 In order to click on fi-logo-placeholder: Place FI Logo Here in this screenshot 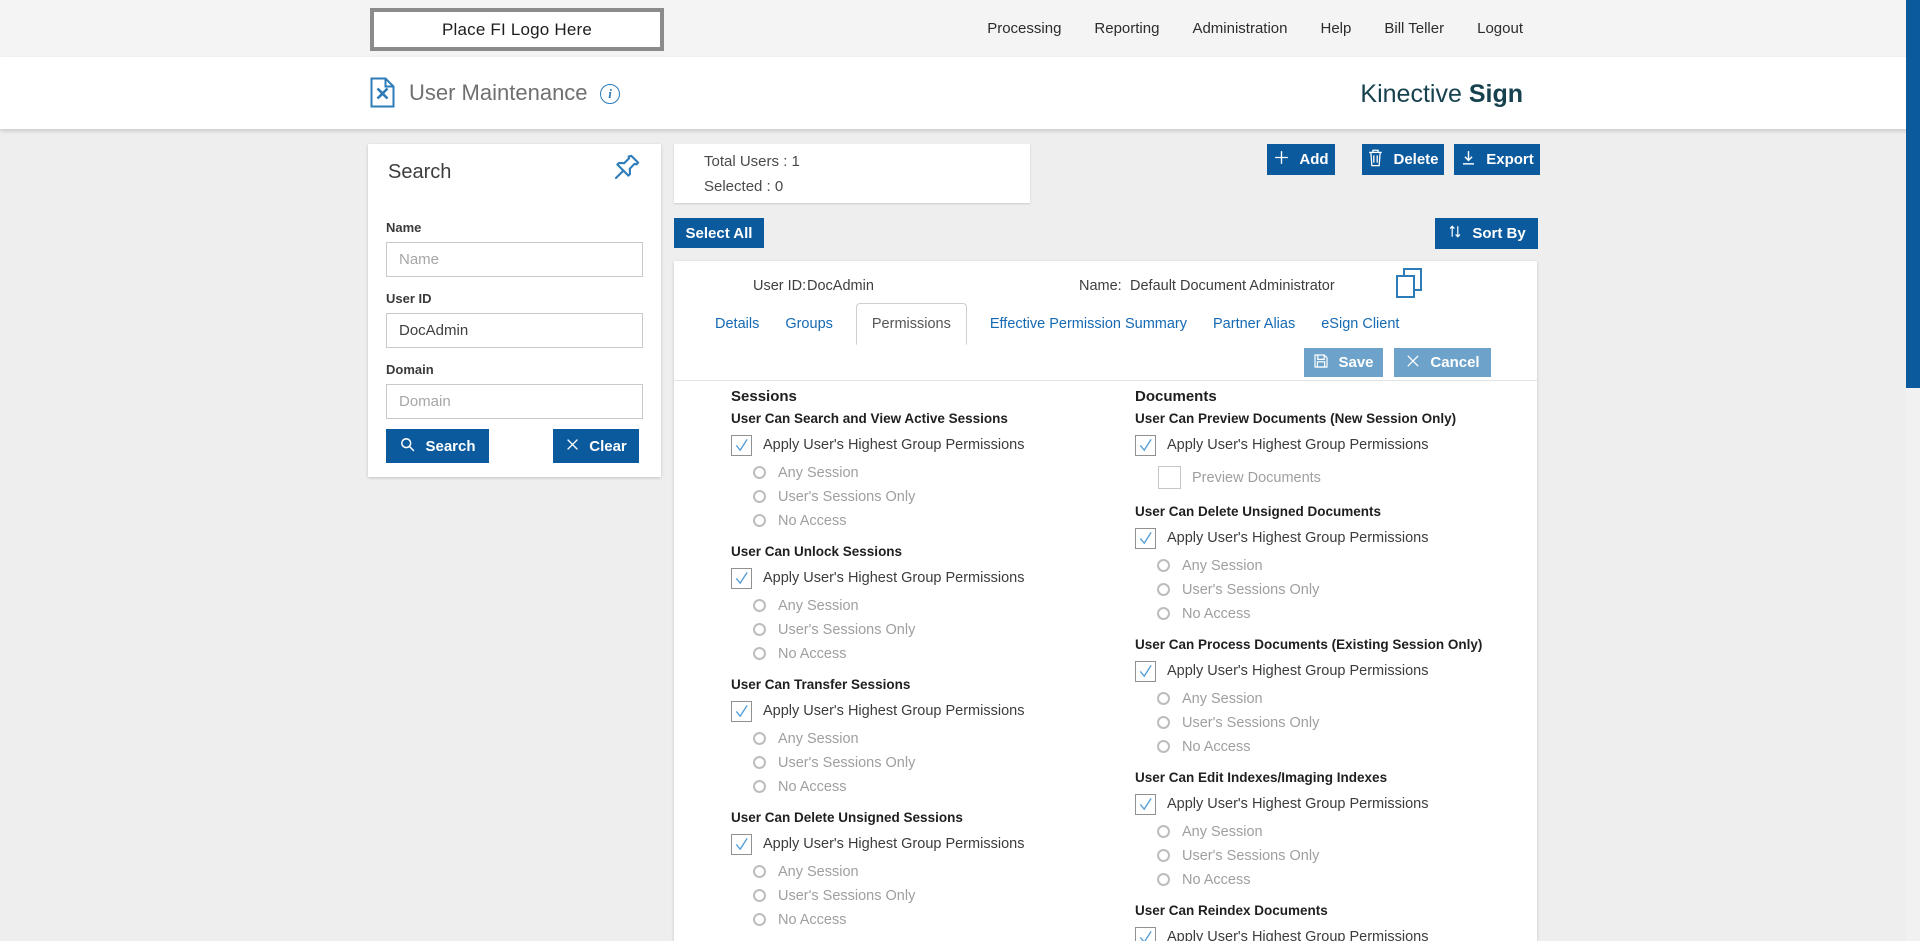, I will do `click(517, 29)`.